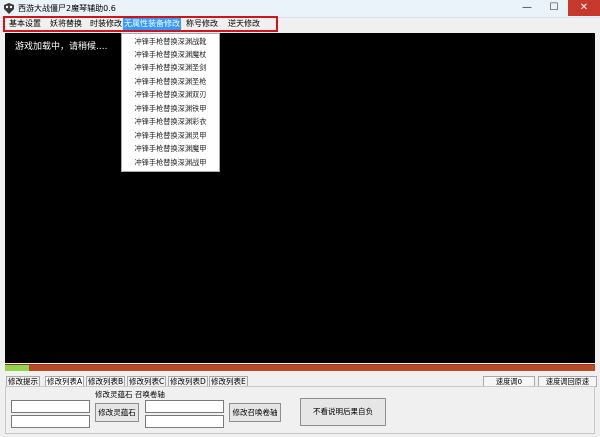 This screenshot has height=437, width=600. What do you see at coordinates (170, 42) in the screenshot?
I see `dropdown-item: 冲锋手枪替换深渊战靴` at bounding box center [170, 42].